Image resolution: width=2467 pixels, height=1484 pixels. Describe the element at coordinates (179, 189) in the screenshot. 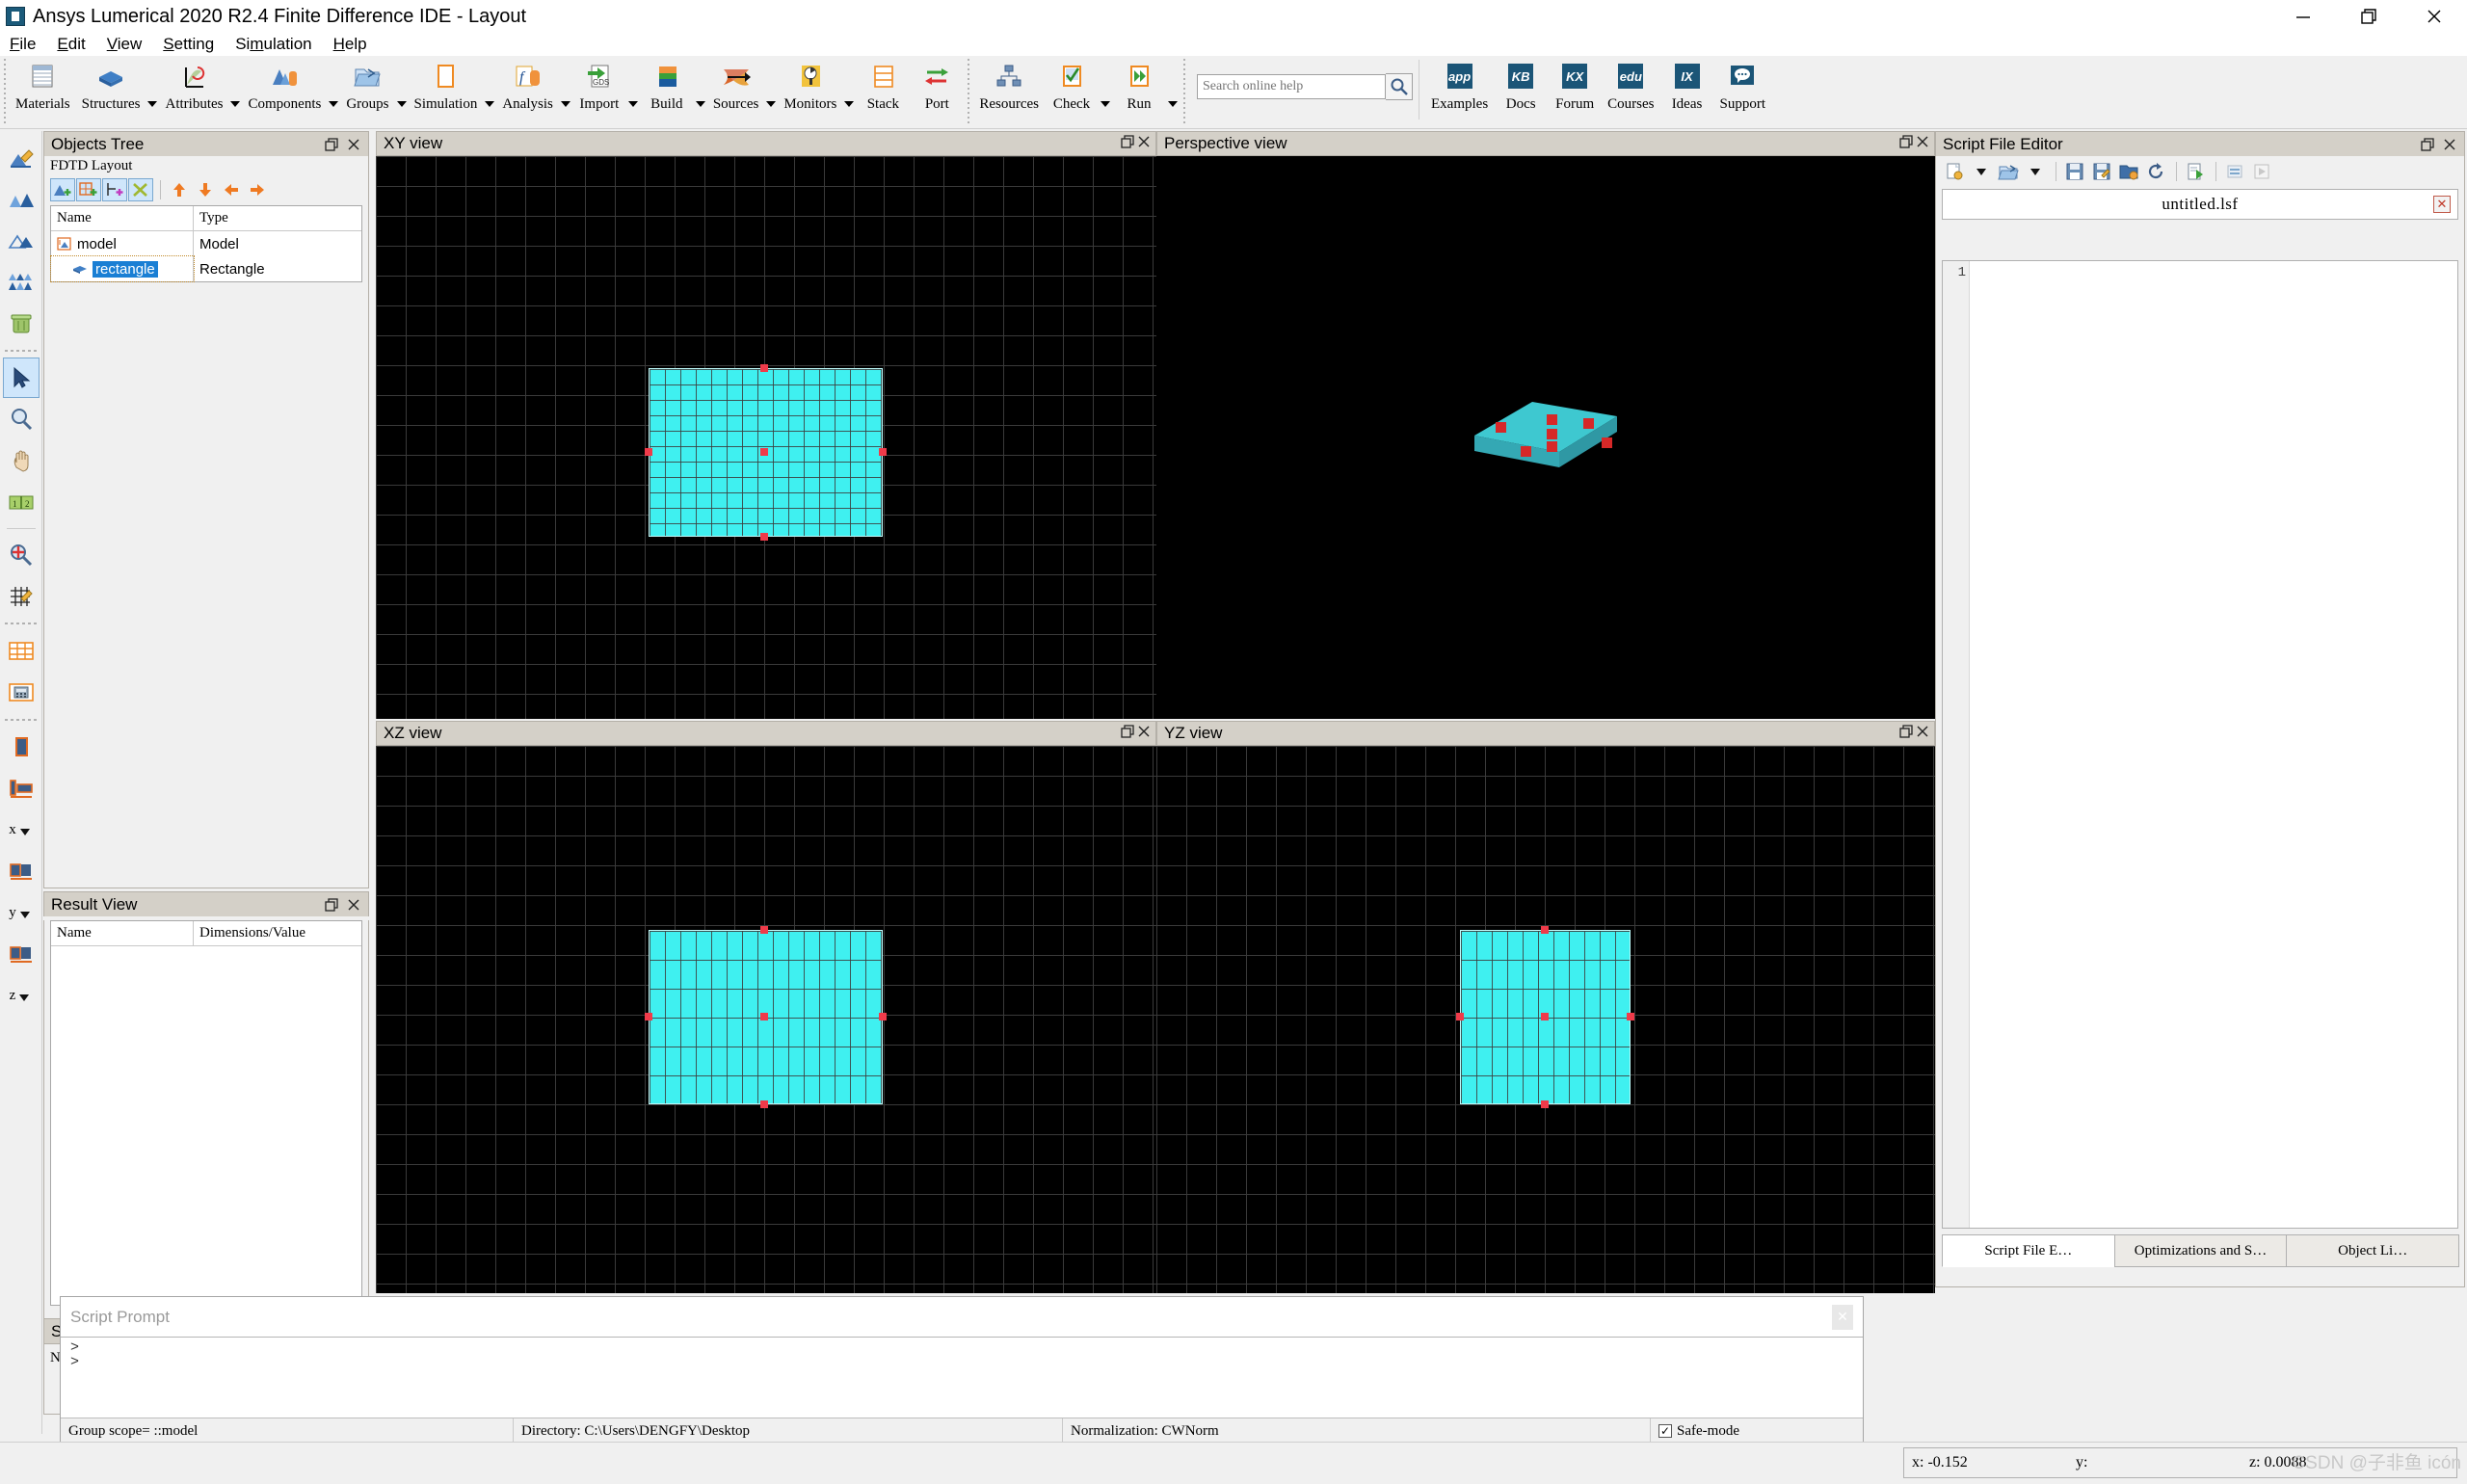

I see `move-up-icon` at that location.